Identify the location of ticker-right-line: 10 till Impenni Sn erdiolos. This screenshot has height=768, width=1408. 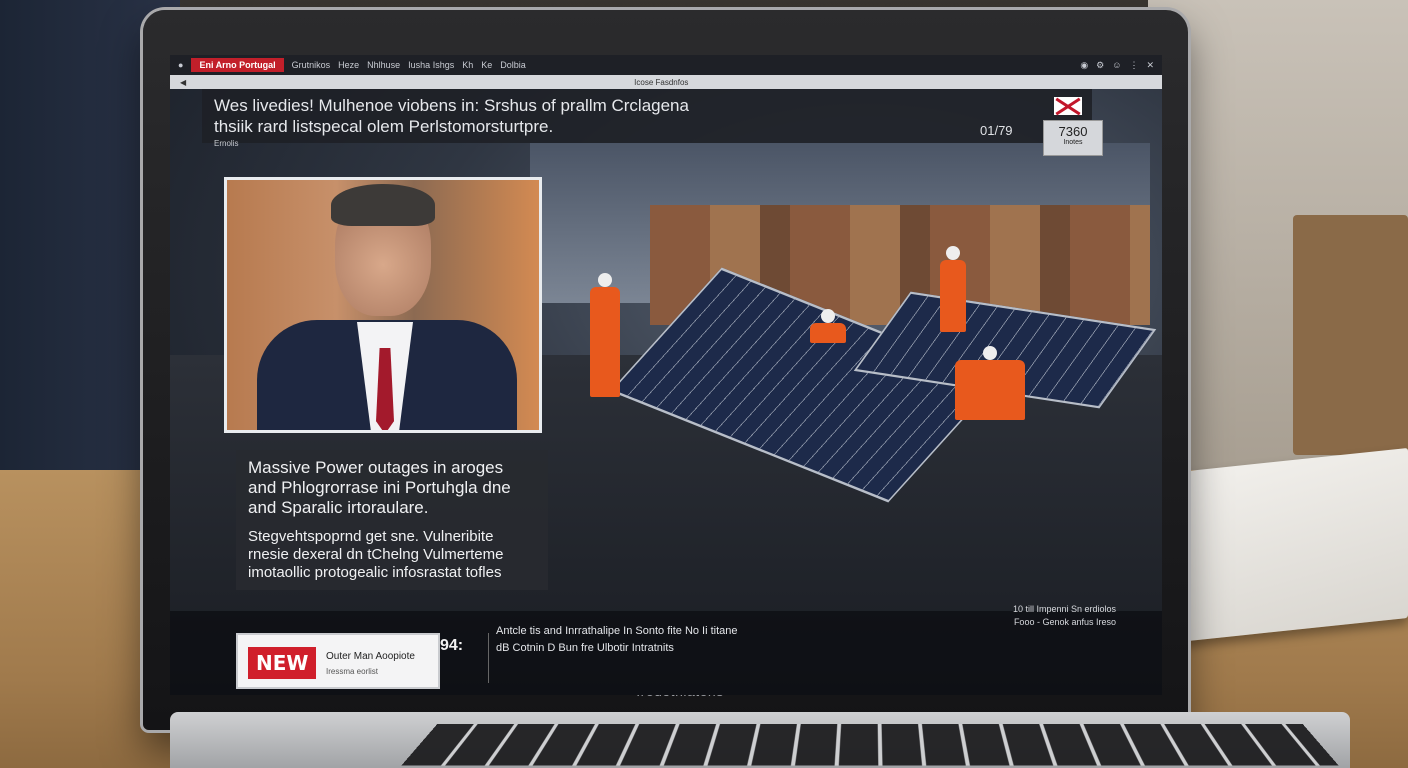
(1064, 609).